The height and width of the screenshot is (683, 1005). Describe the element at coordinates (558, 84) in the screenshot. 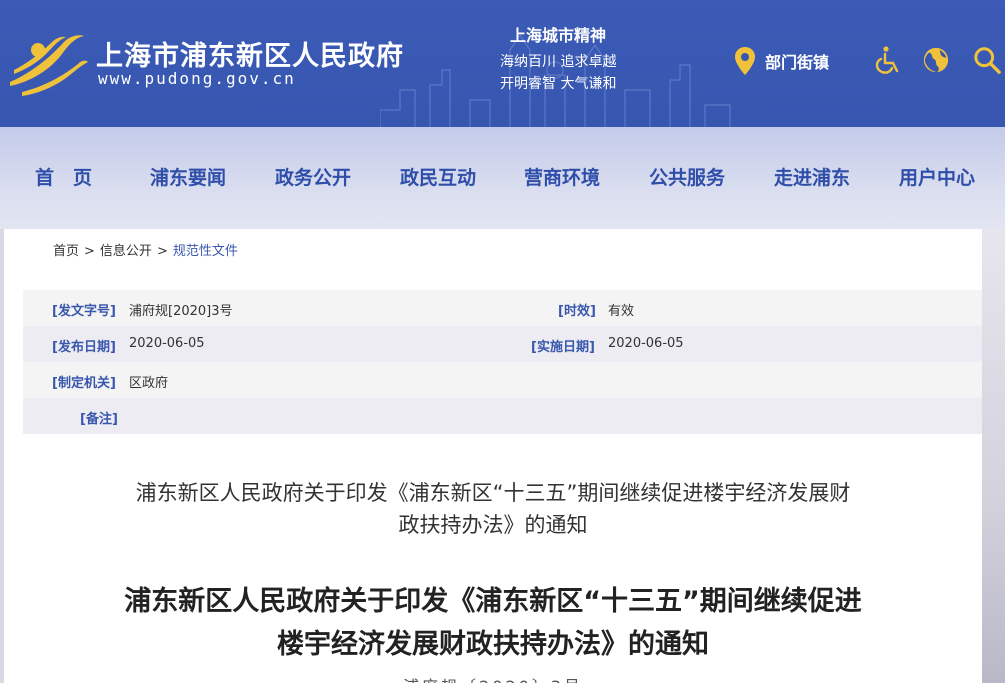

I see `city-spirit-line-2: 开明睿智 大气谦和` at that location.